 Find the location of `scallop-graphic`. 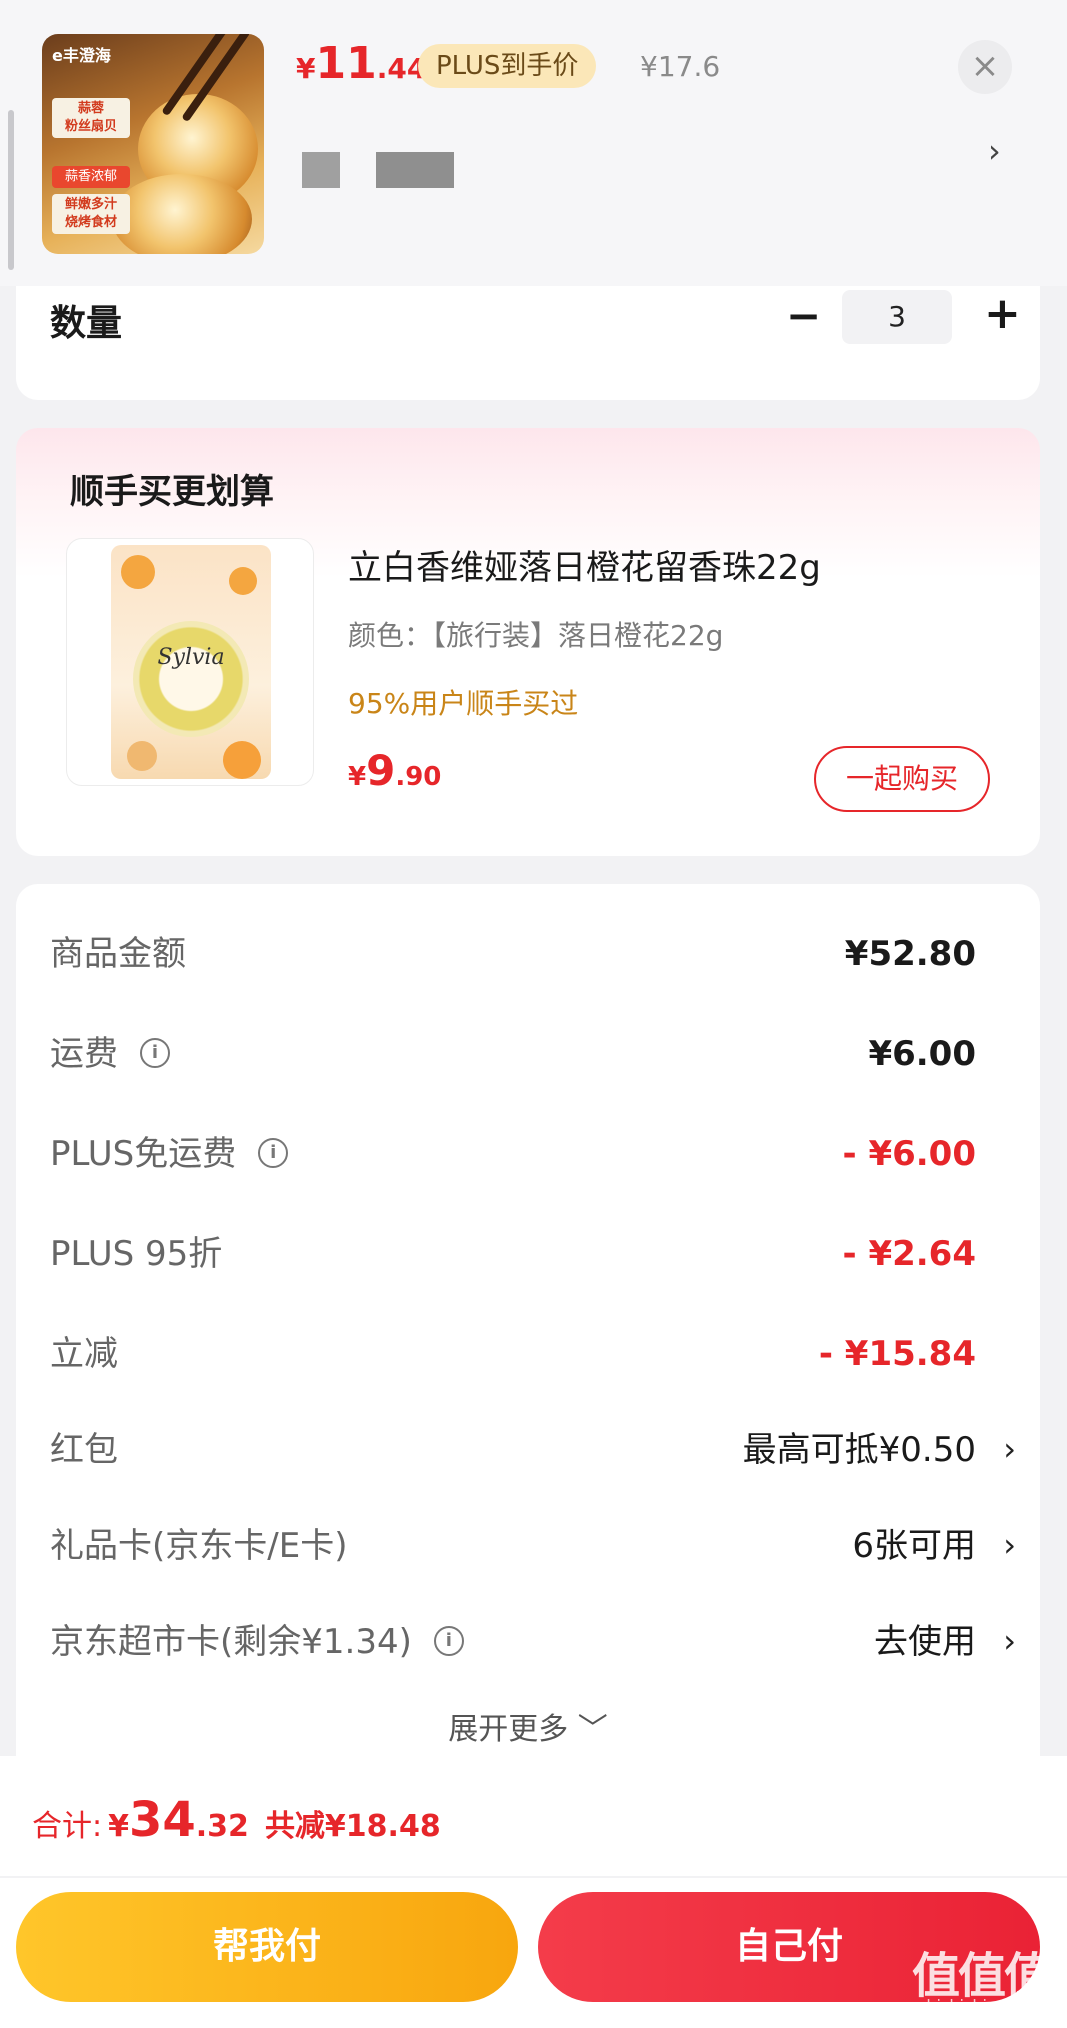

scallop-graphic is located at coordinates (182, 214).